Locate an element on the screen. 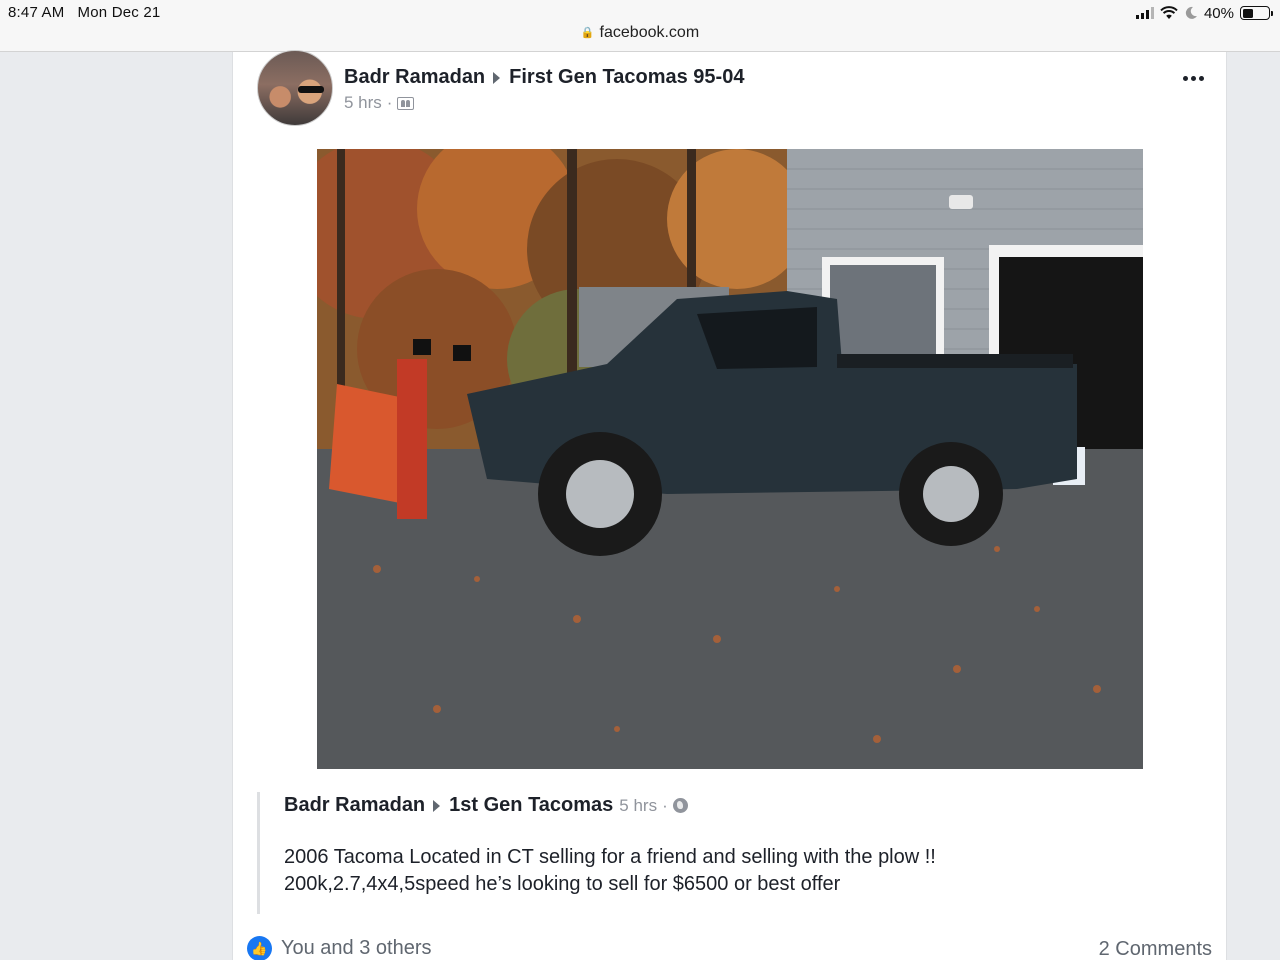 The height and width of the screenshot is (960, 1280). shared-author-link: Badr Ramadan is located at coordinates (354, 805).